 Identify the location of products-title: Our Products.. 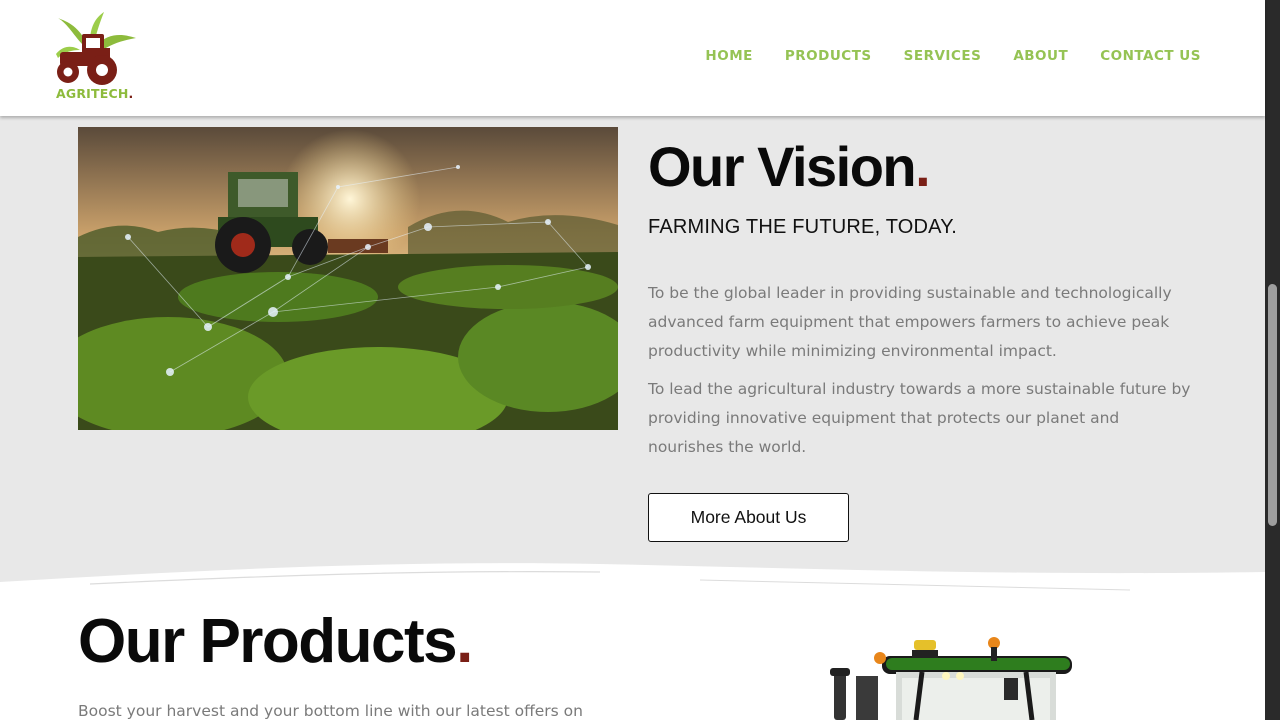
(275, 641).